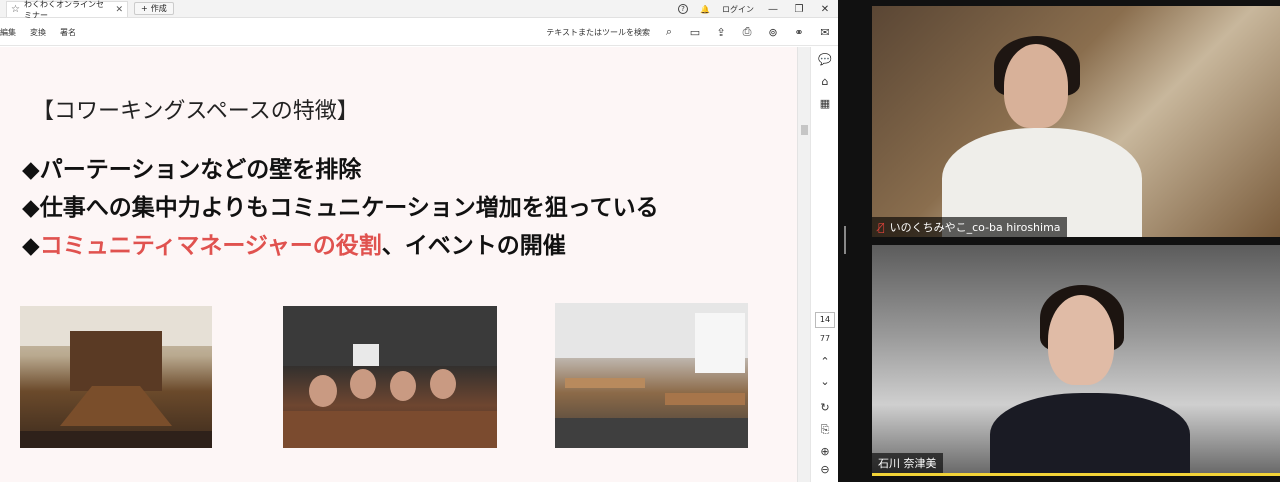  Describe the element at coordinates (825, 382) in the screenshot. I see `chevron-down-icon: ⌄` at that location.